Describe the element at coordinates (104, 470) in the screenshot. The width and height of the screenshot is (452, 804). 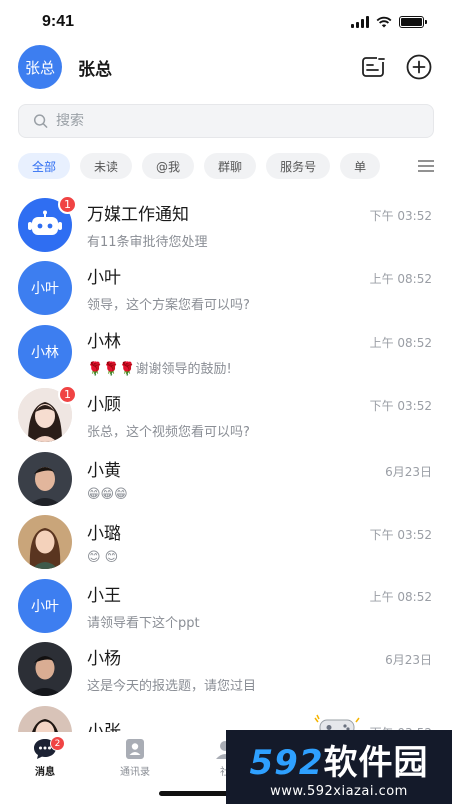
I see `conversation-name: 小黄` at that location.